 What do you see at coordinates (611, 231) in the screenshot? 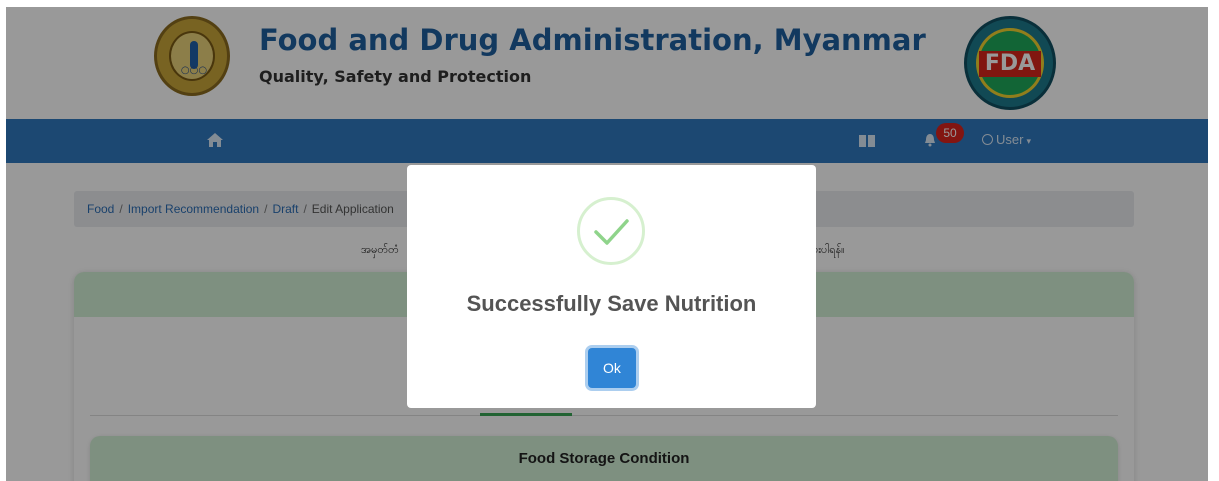
I see `success-check-icon` at bounding box center [611, 231].